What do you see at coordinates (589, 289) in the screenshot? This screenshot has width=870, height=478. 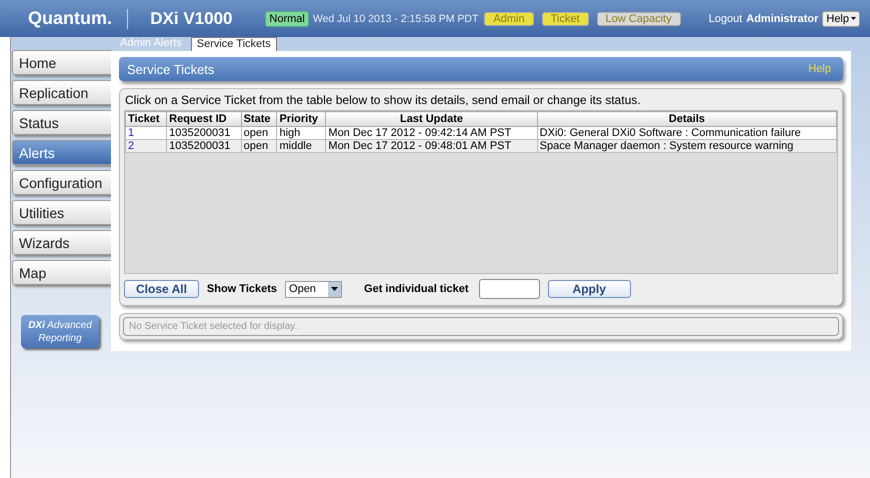 I see `apply-button: Apply` at bounding box center [589, 289].